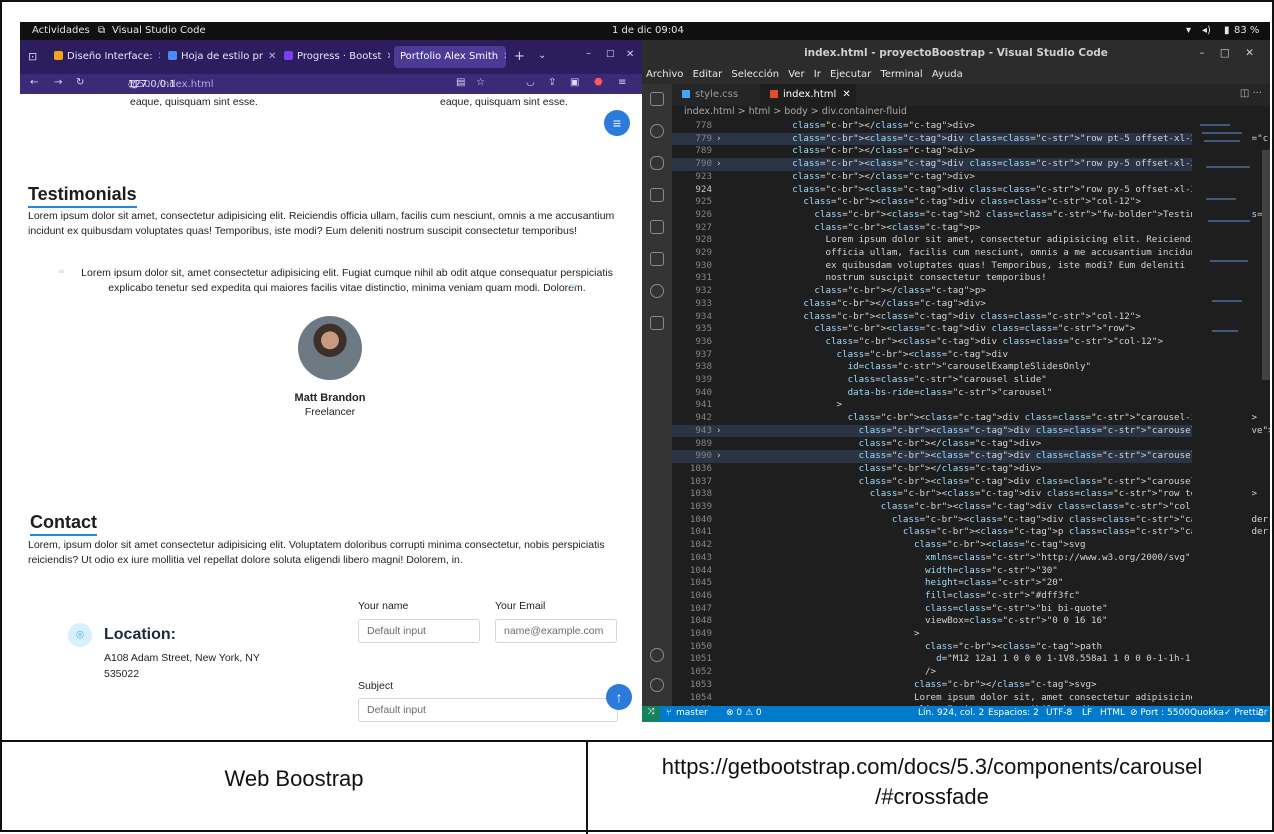 The width and height of the screenshot is (1274, 834). What do you see at coordinates (657, 195) in the screenshot?
I see `run-debug-icon` at bounding box center [657, 195].